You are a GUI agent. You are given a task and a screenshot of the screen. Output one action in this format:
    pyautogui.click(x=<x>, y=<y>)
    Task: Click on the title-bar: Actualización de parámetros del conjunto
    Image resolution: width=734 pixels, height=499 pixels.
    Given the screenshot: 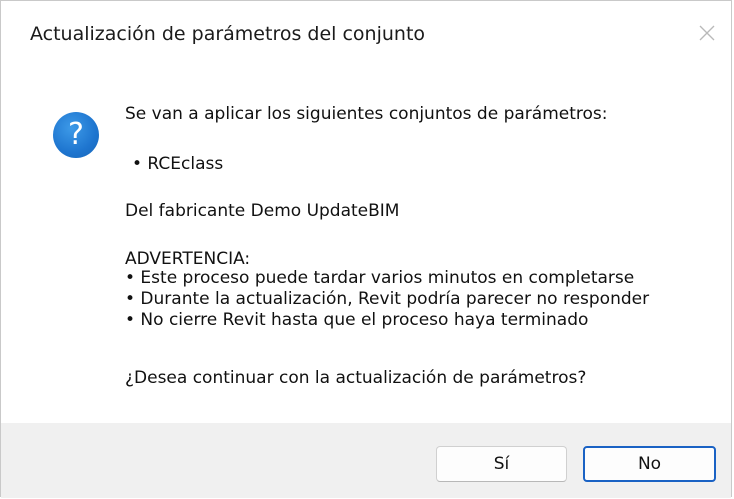 What is the action you would take?
    pyautogui.click(x=366, y=34)
    